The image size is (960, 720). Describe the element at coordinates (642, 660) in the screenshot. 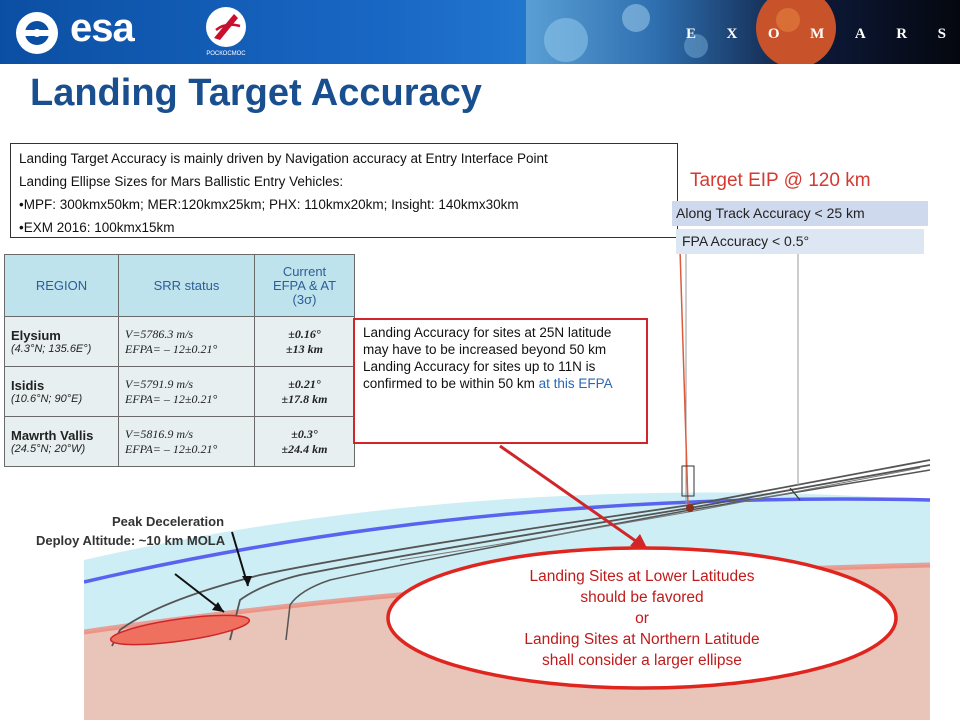

I see `conclusion-line: shall consider a larger ellipse` at that location.